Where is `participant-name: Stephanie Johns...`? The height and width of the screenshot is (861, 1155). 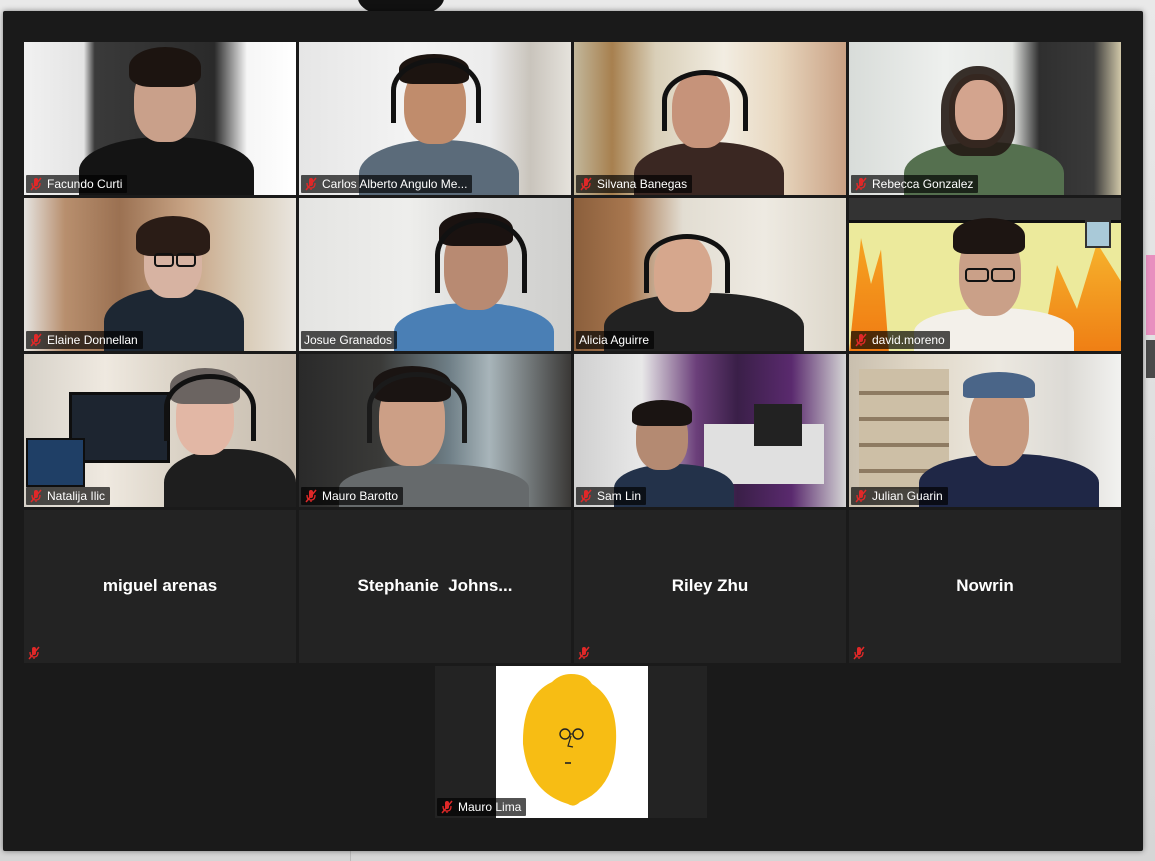 participant-name: Stephanie Johns... is located at coordinates (435, 585).